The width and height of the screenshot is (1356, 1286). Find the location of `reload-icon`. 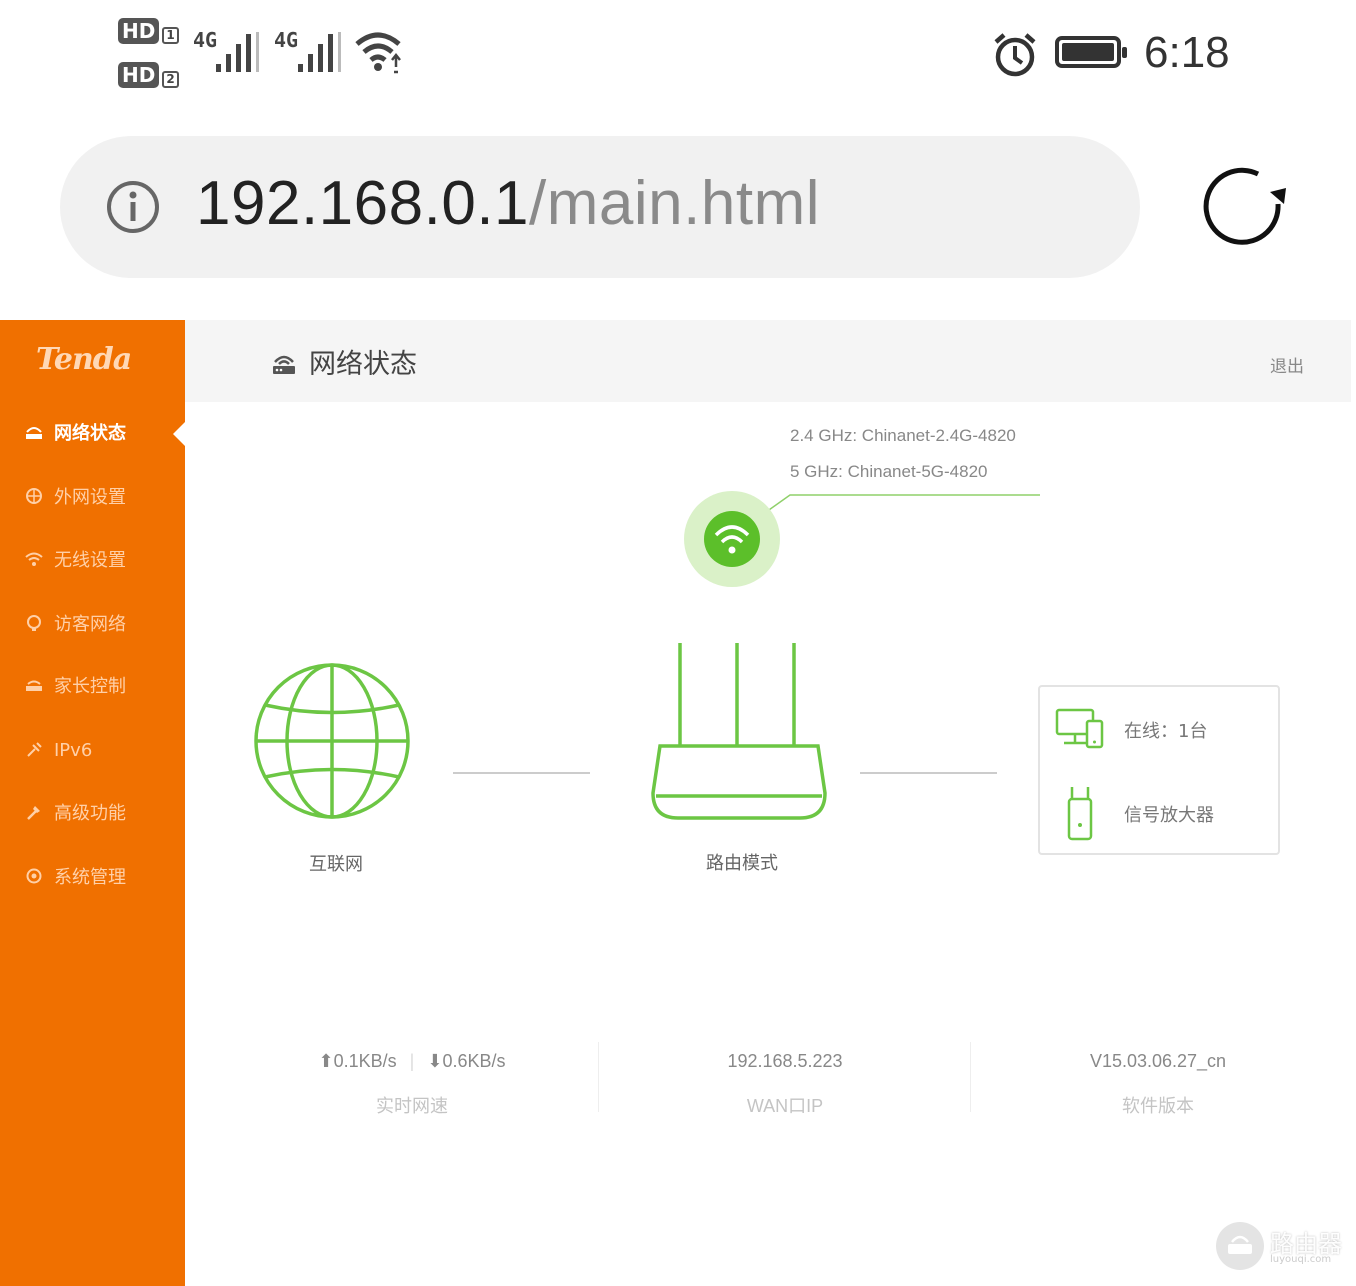

reload-icon is located at coordinates (1246, 208).